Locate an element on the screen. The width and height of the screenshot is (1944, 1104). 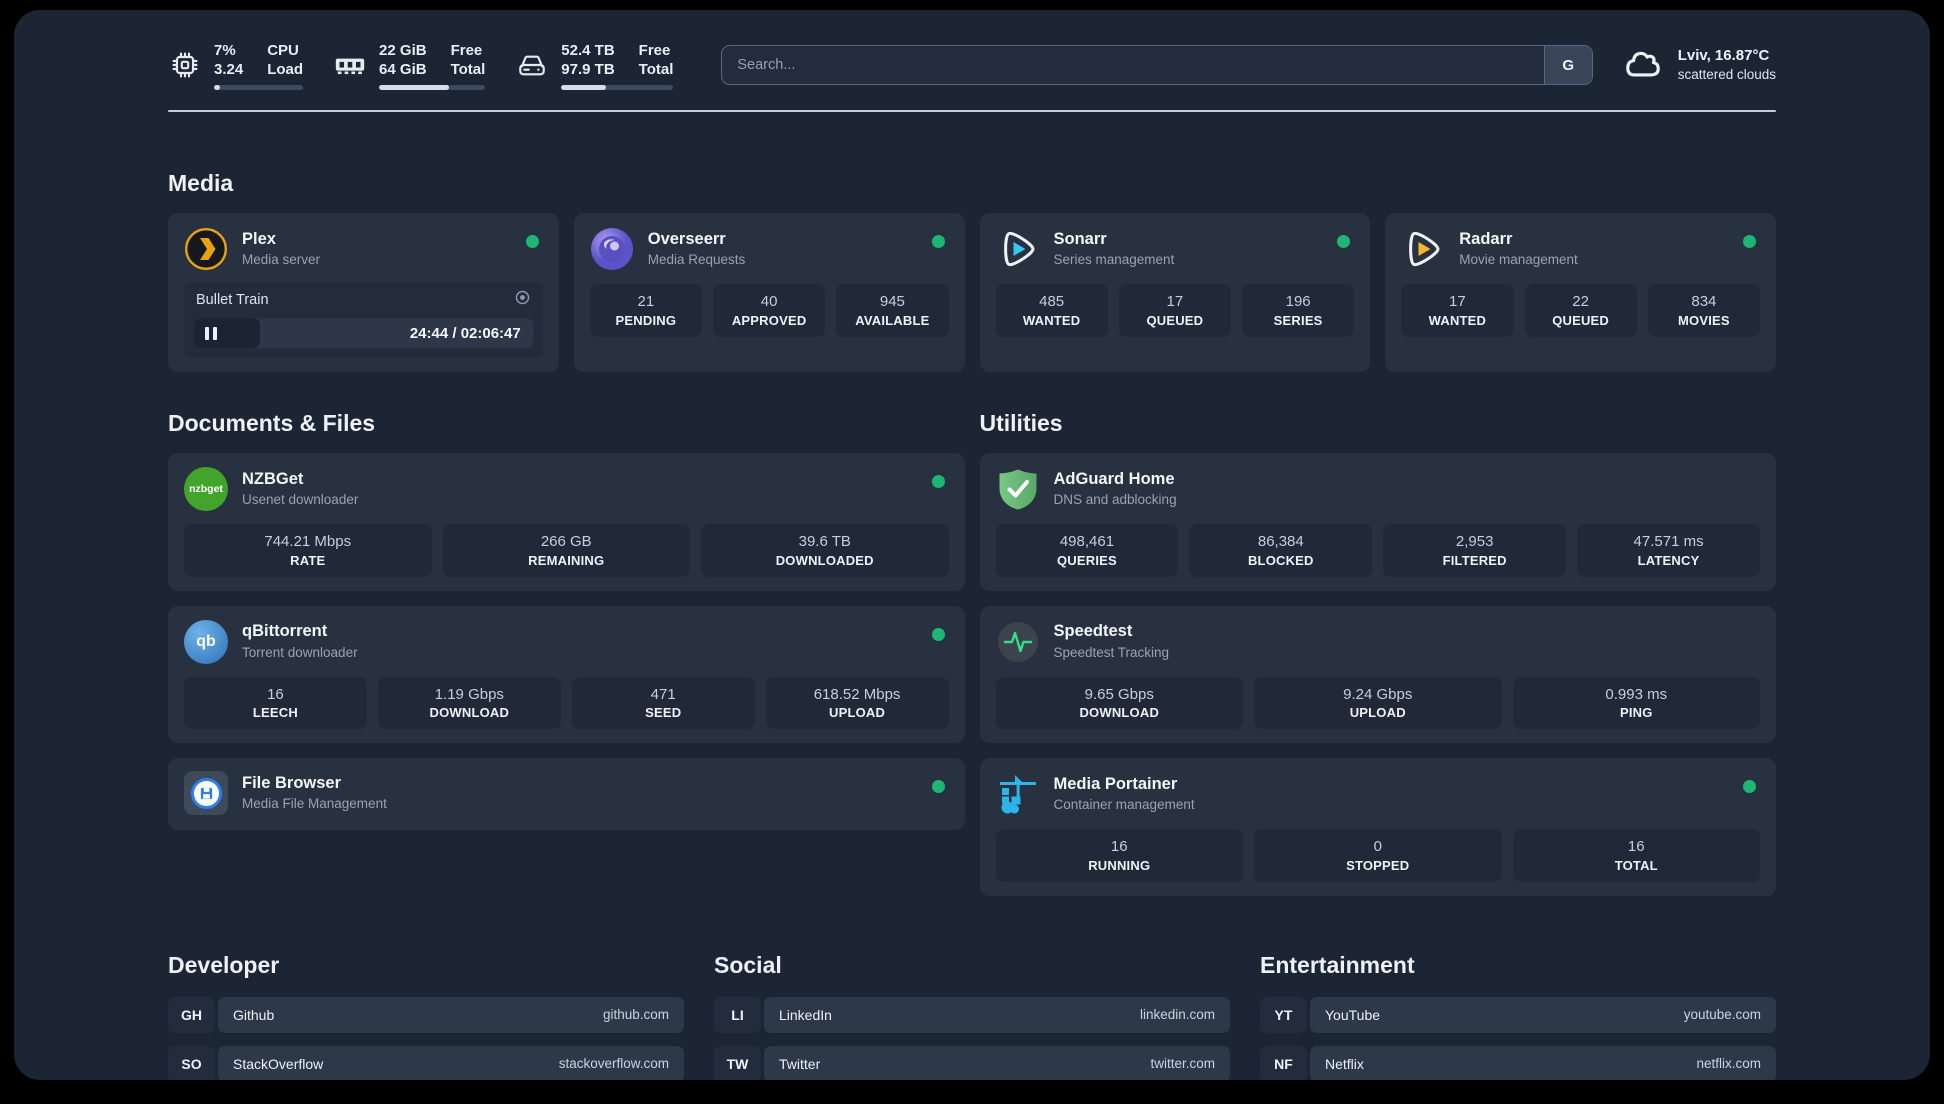
bookmark-linkedin: LI LinkedIn linkedin.com is located at coordinates (972, 1014).